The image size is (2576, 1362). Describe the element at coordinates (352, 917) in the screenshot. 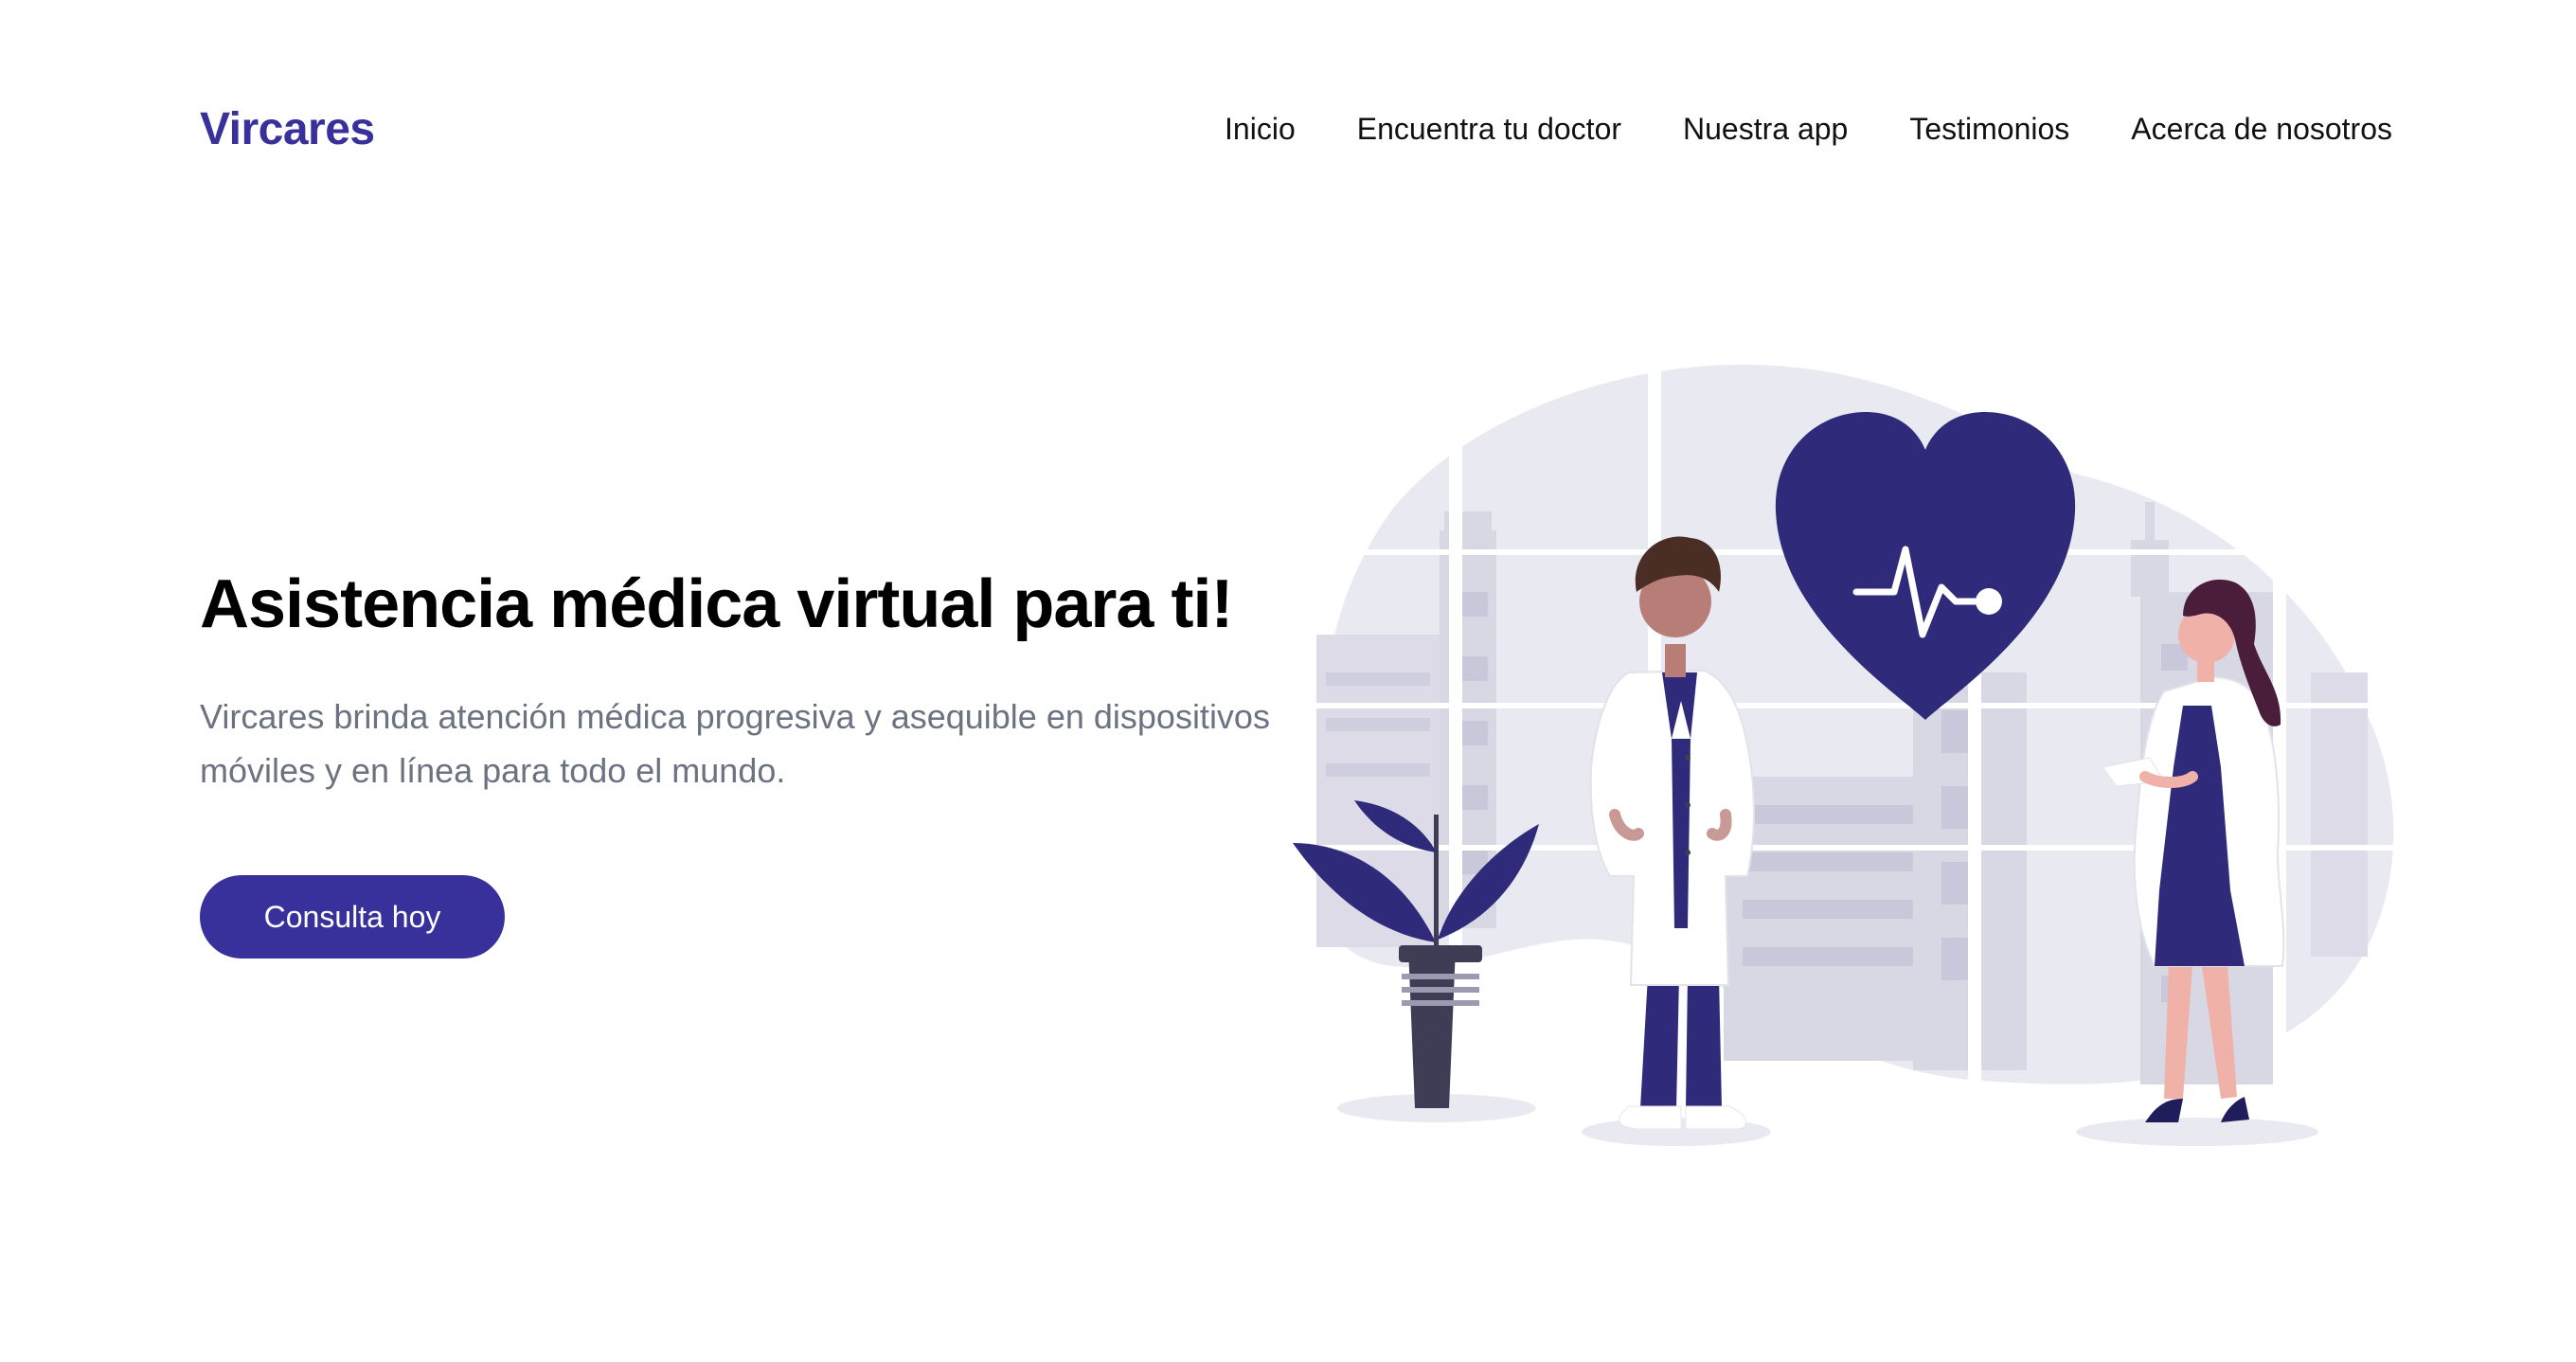

I see `consulta-hoy-button: Consulta hoy` at that location.